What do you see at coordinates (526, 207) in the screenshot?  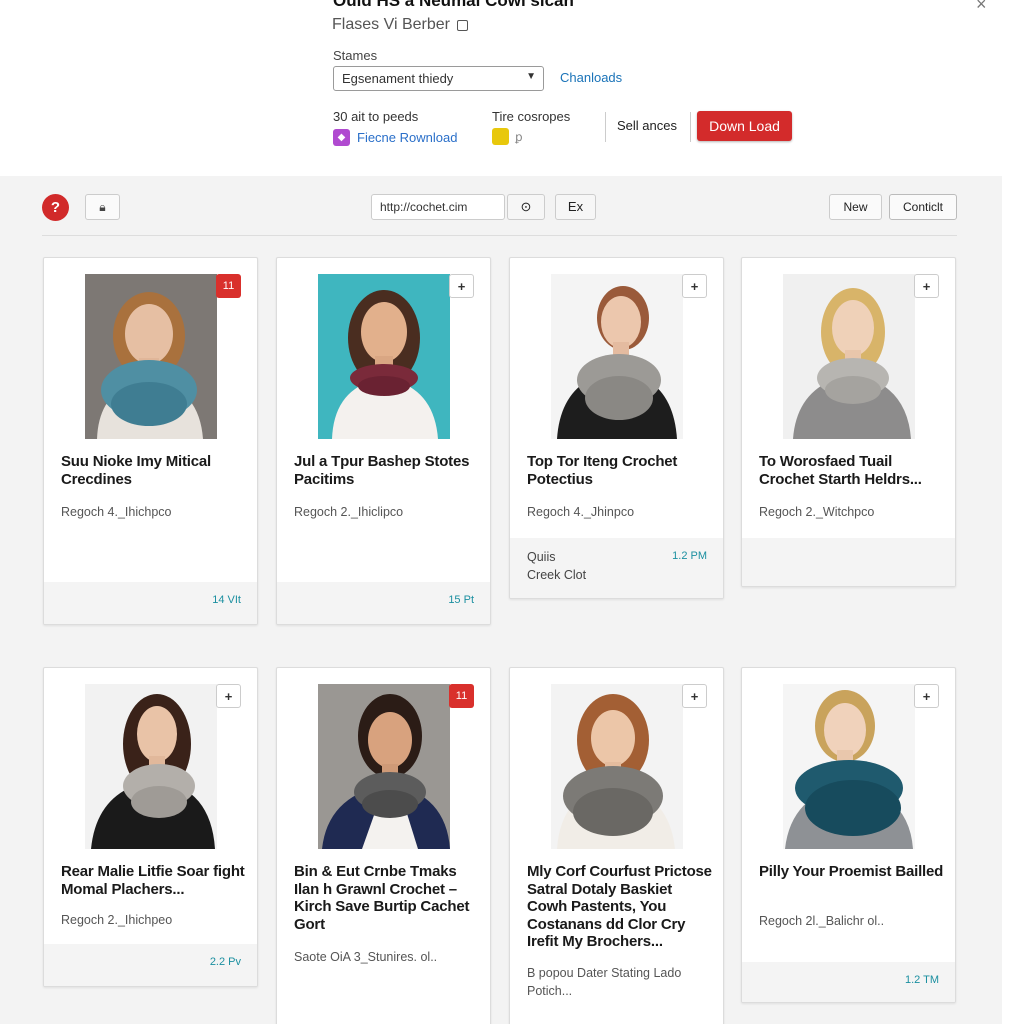 I see `go-button: ⊙` at bounding box center [526, 207].